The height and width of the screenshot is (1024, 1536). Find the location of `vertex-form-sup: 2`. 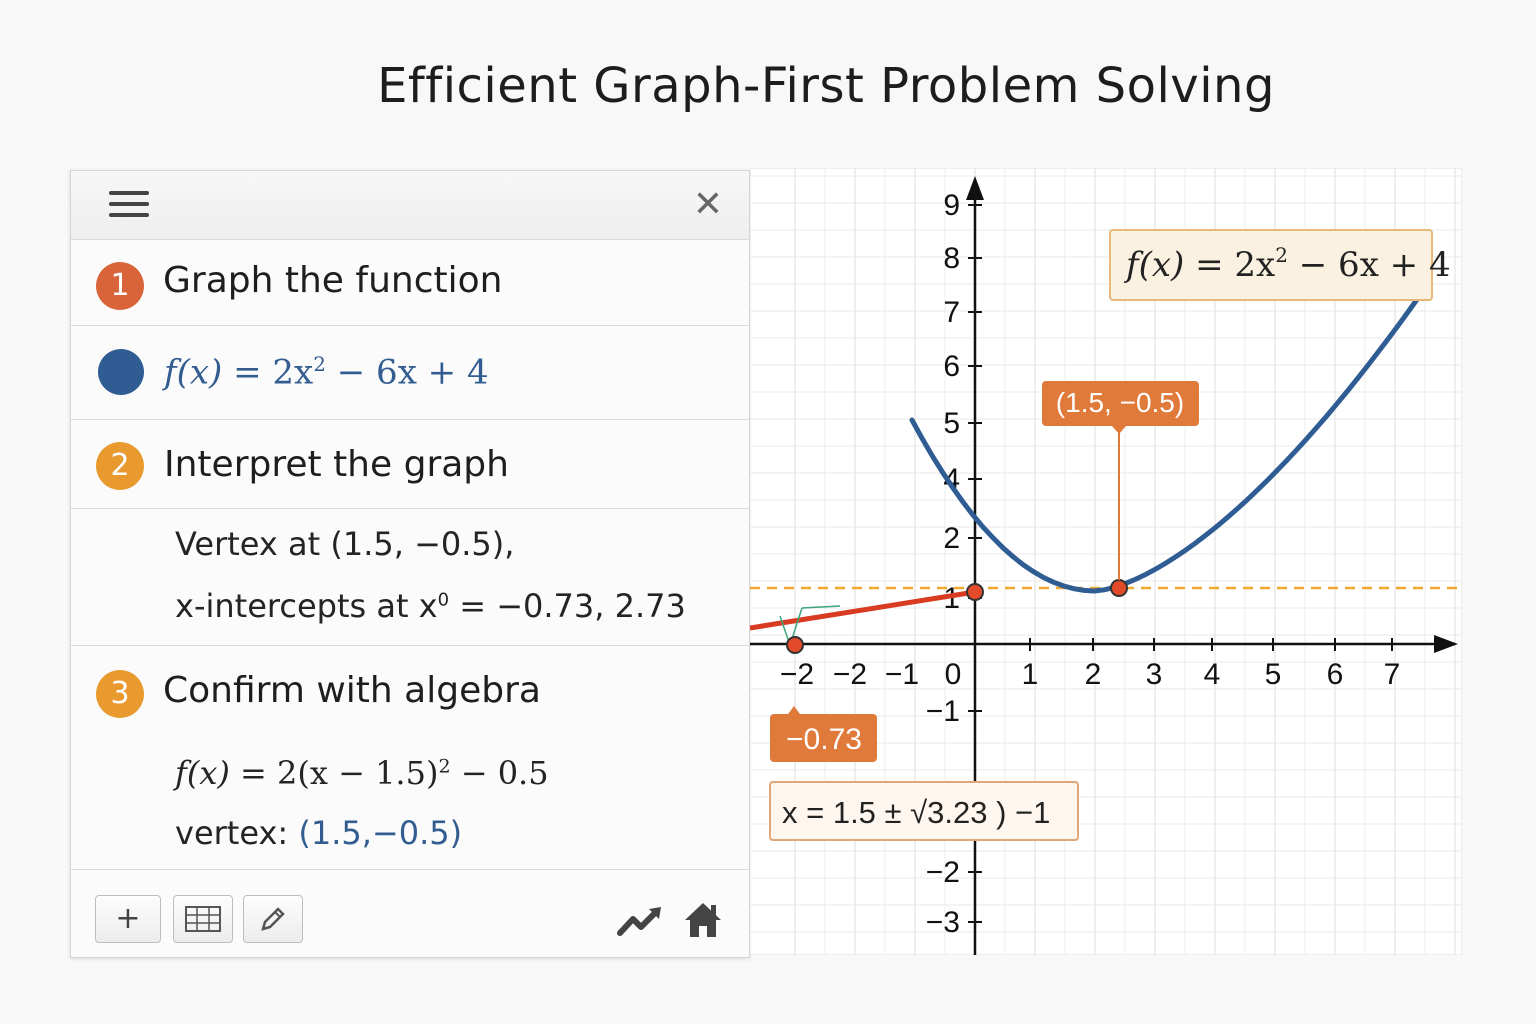

vertex-form-sup: 2 is located at coordinates (444, 766).